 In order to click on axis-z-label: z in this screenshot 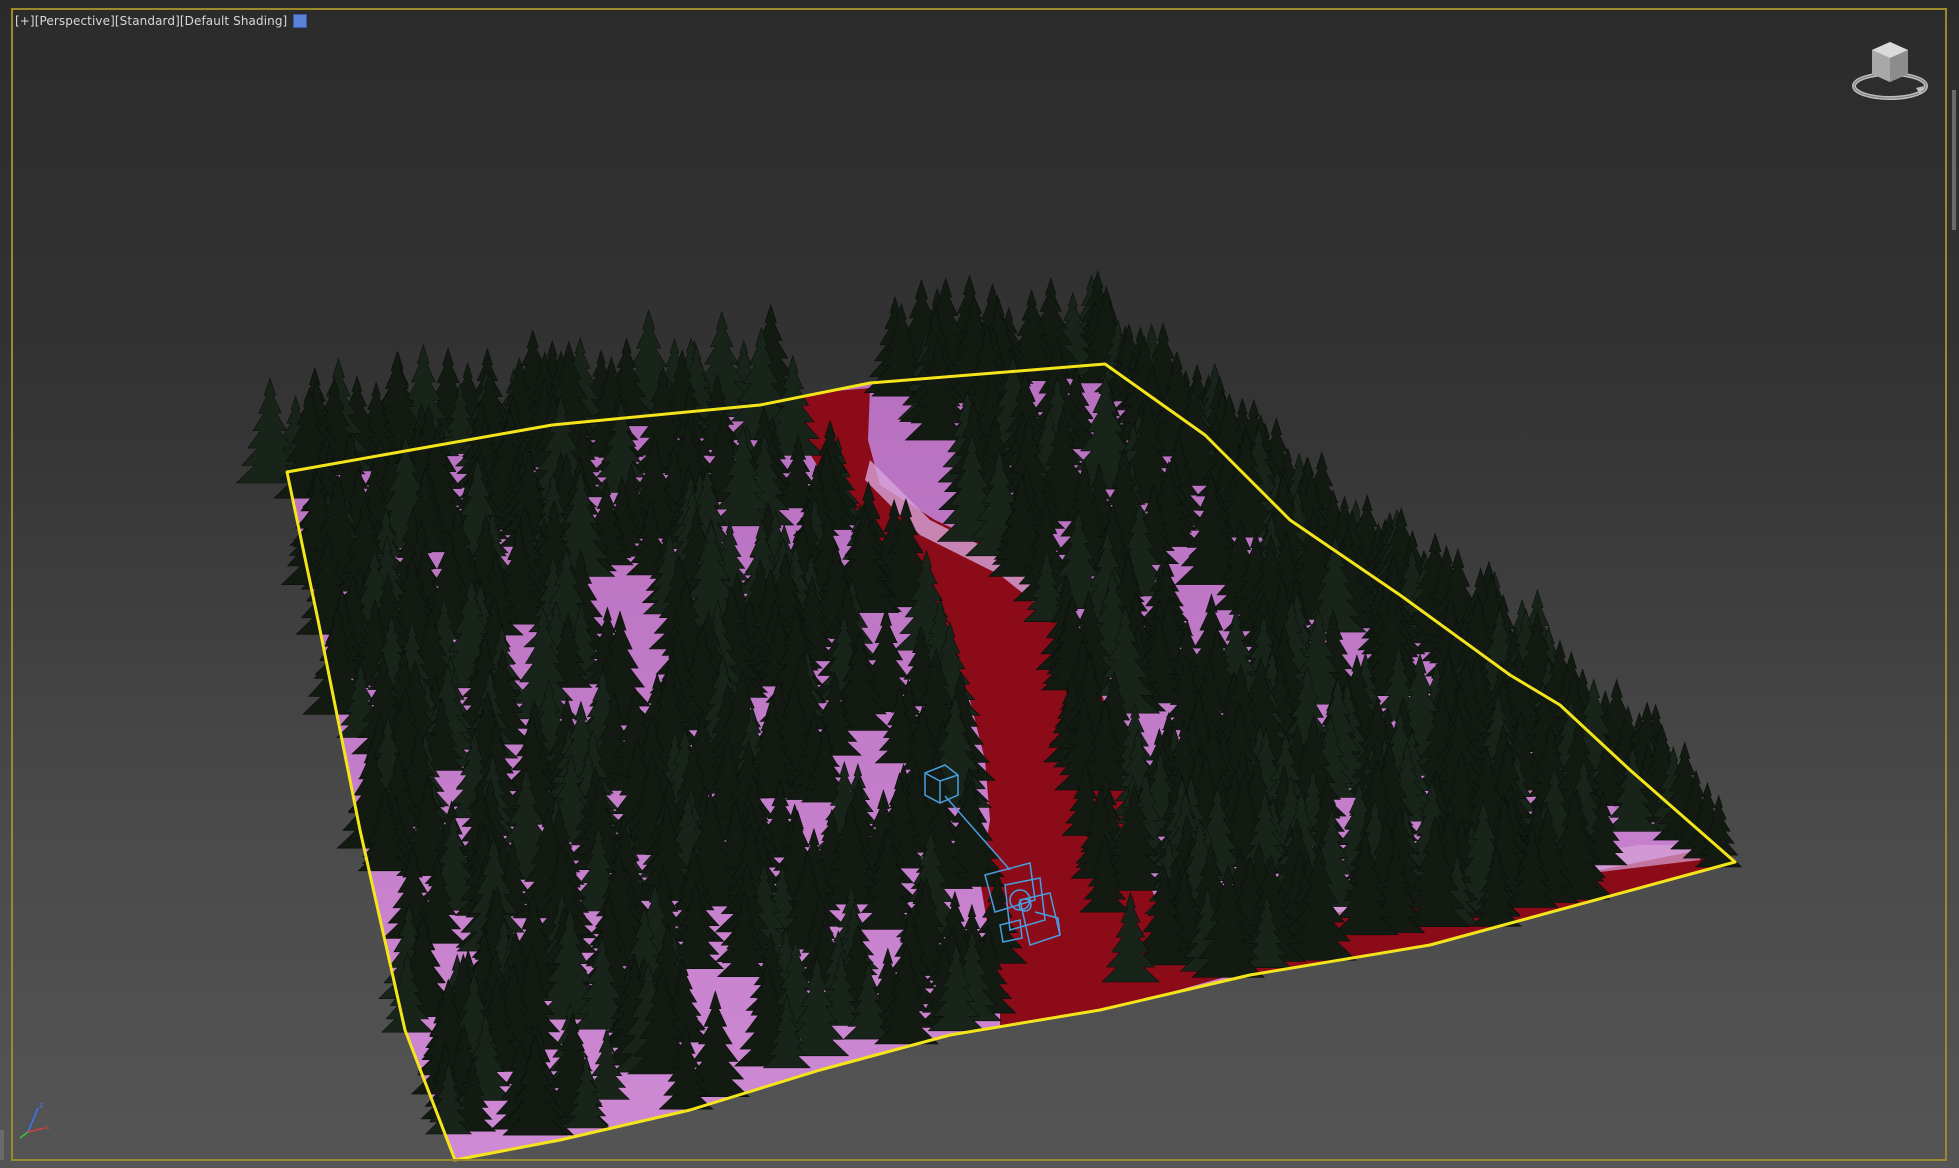, I will do `click(41, 1105)`.